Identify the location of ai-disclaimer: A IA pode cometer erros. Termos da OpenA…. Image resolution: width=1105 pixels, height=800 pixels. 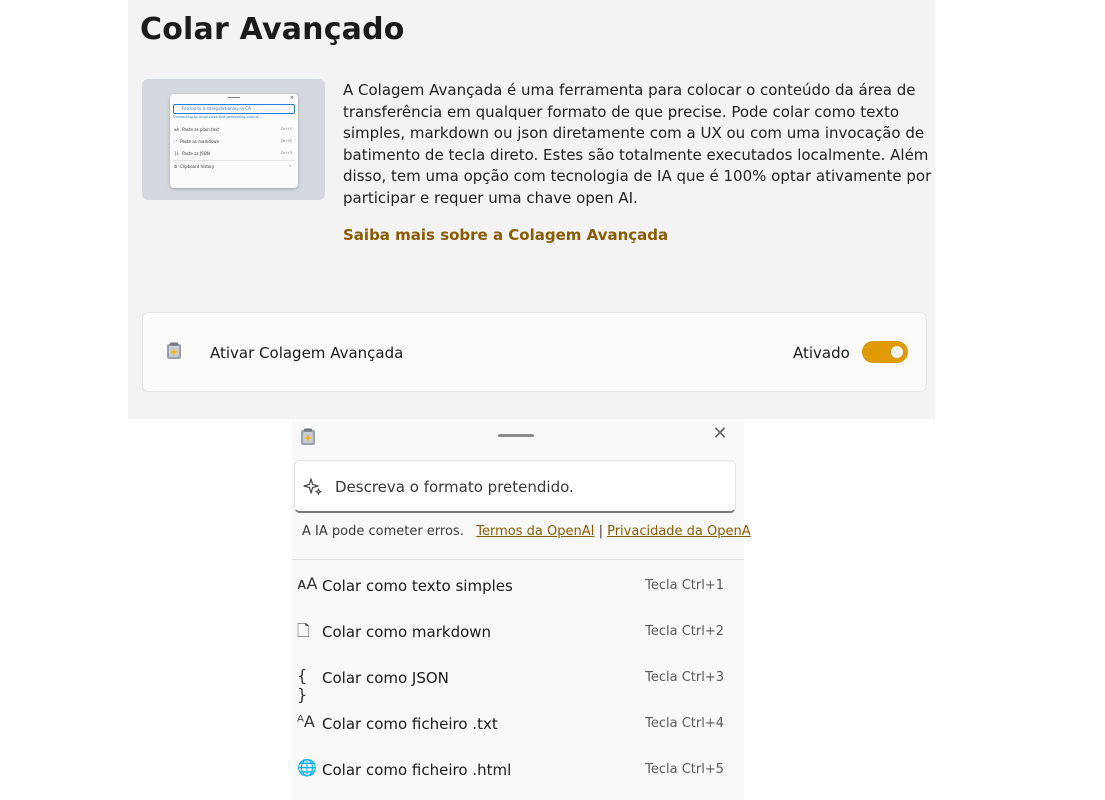
(526, 531).